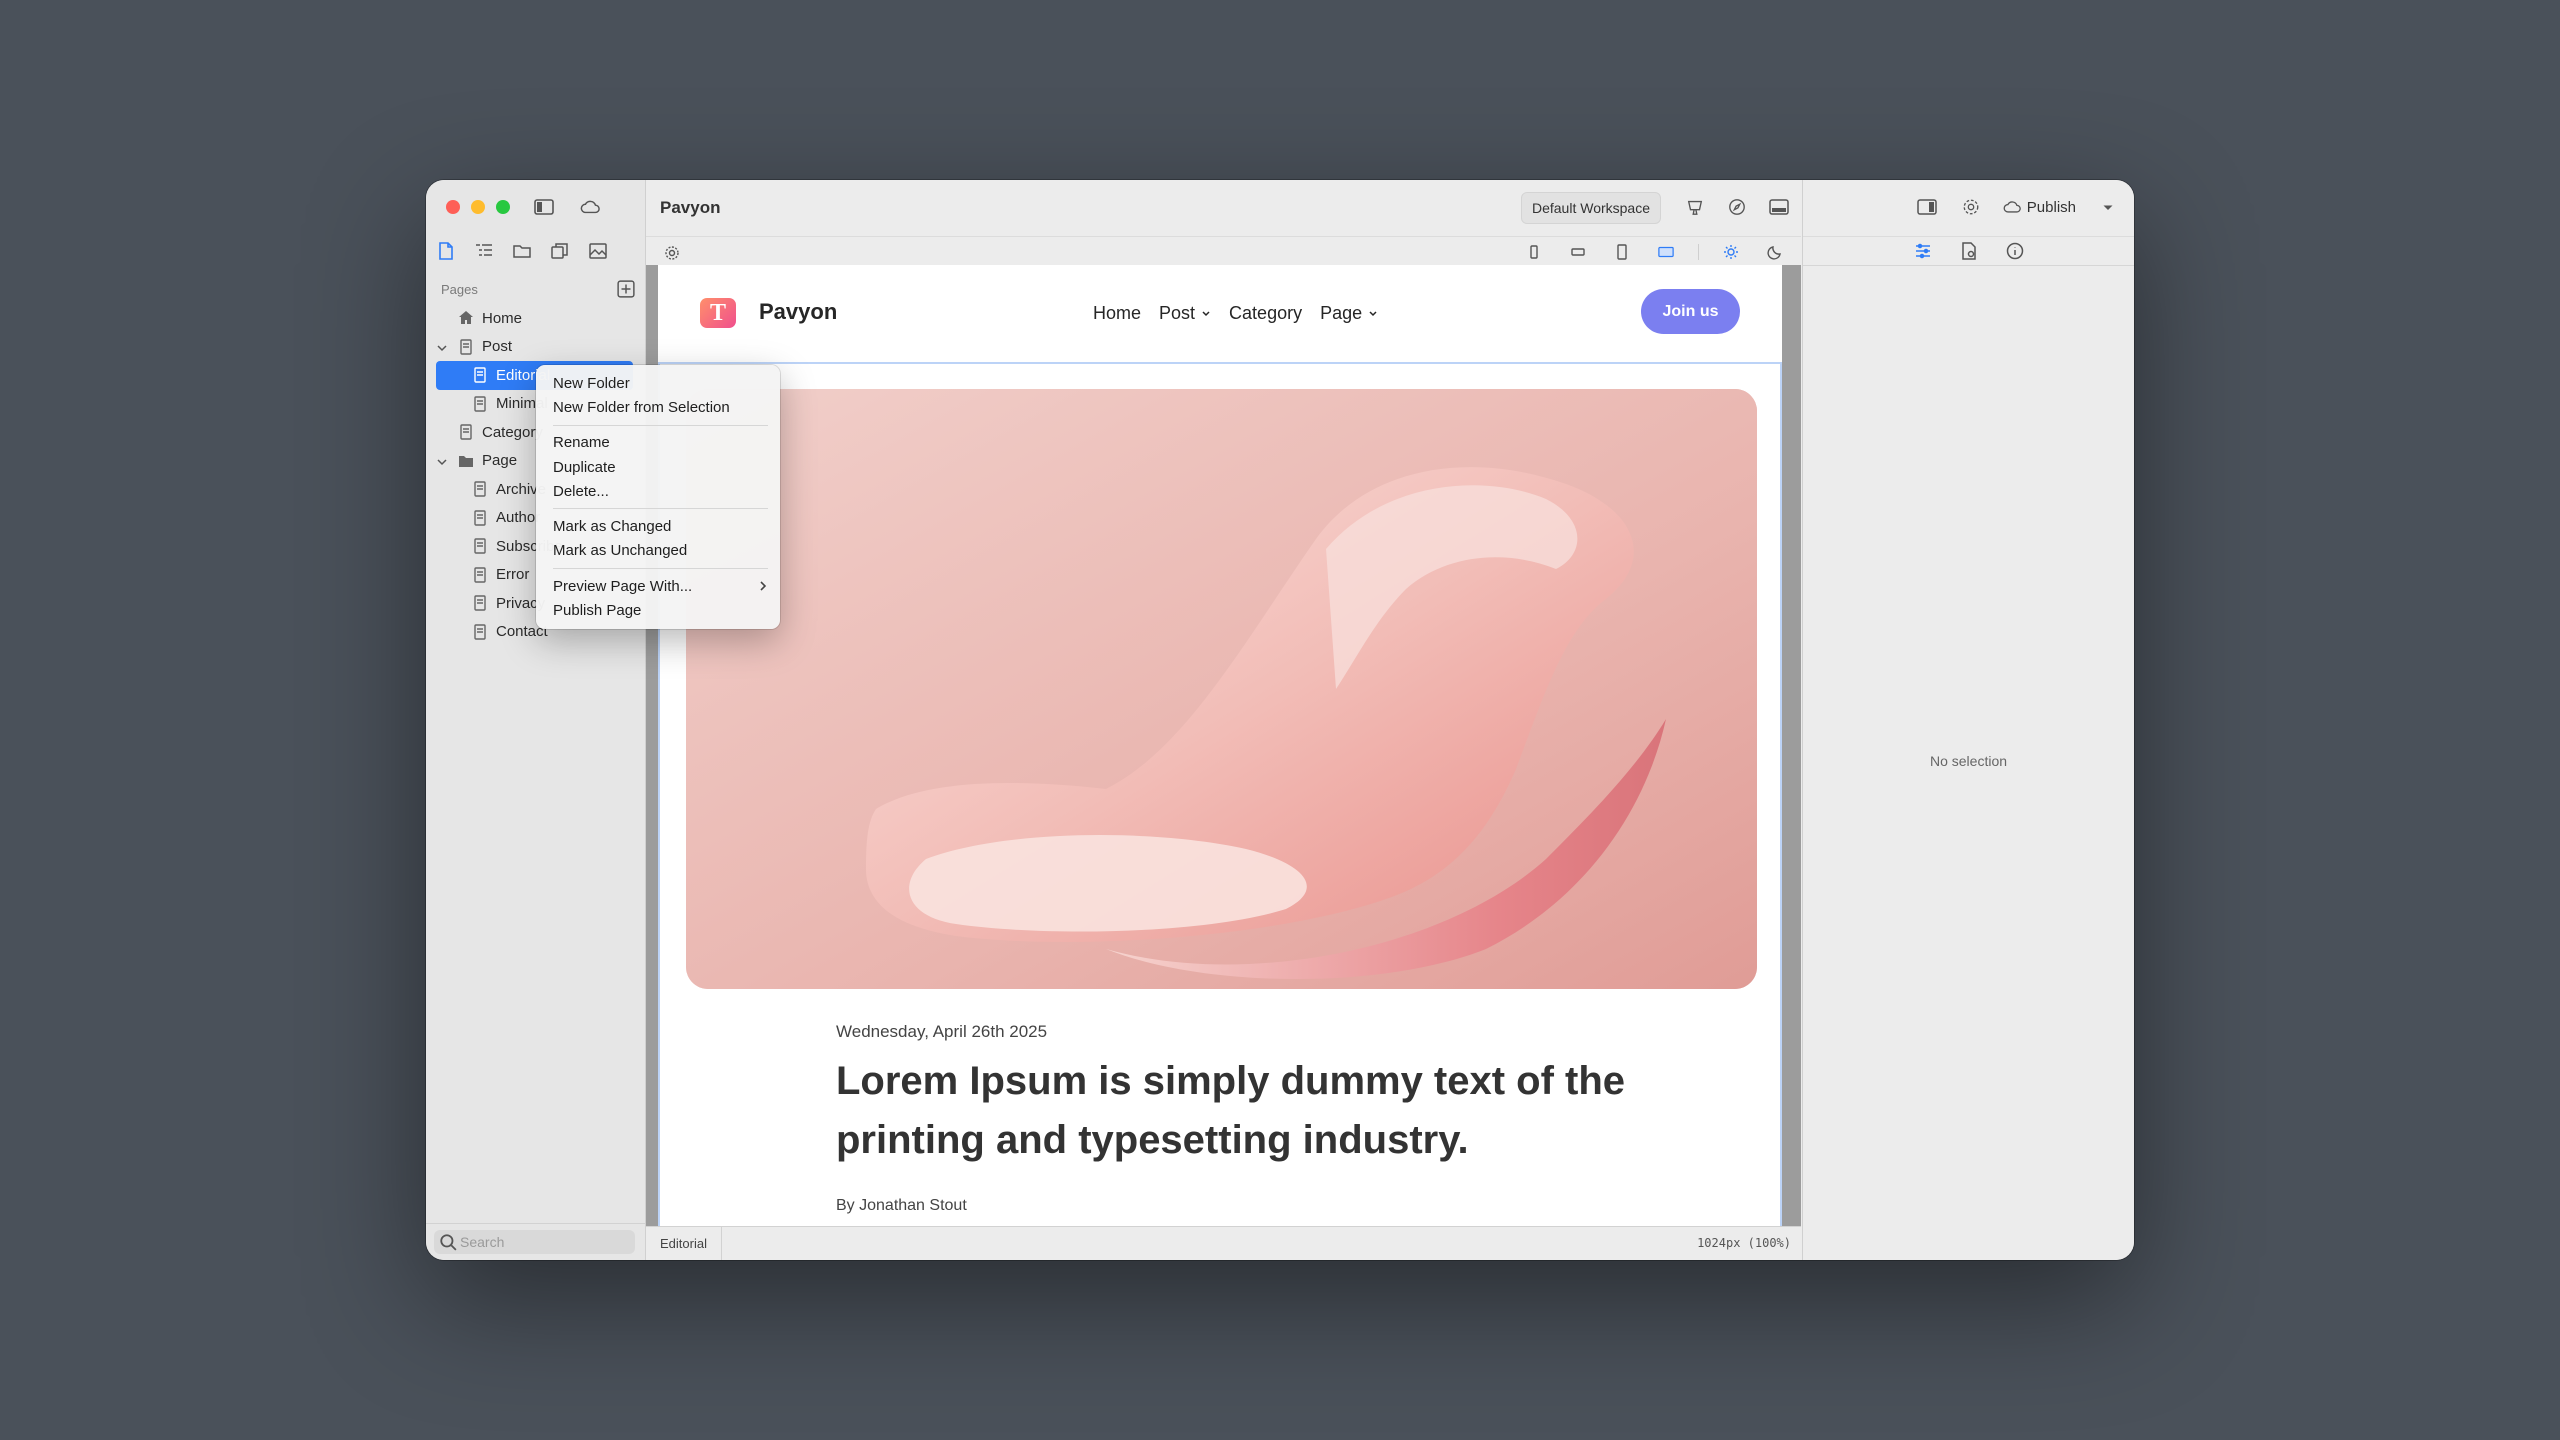  I want to click on menu-item-label: Rename, so click(581, 443).